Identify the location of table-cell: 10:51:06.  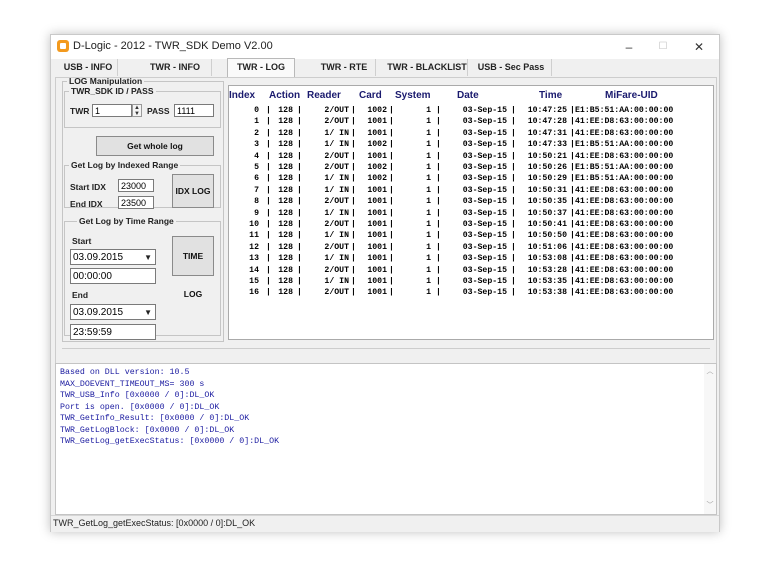
(547, 247).